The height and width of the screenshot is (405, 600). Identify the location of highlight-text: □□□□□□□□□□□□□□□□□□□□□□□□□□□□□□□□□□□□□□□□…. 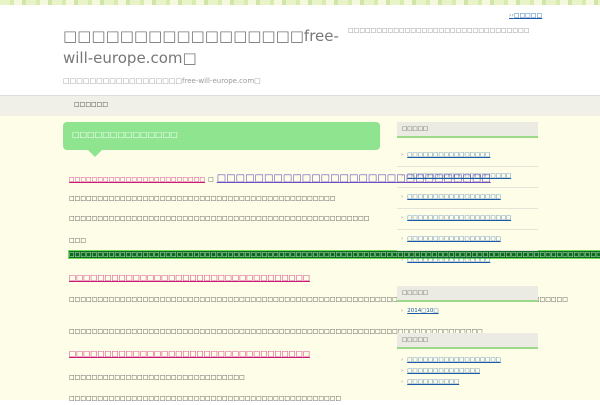
(334, 254).